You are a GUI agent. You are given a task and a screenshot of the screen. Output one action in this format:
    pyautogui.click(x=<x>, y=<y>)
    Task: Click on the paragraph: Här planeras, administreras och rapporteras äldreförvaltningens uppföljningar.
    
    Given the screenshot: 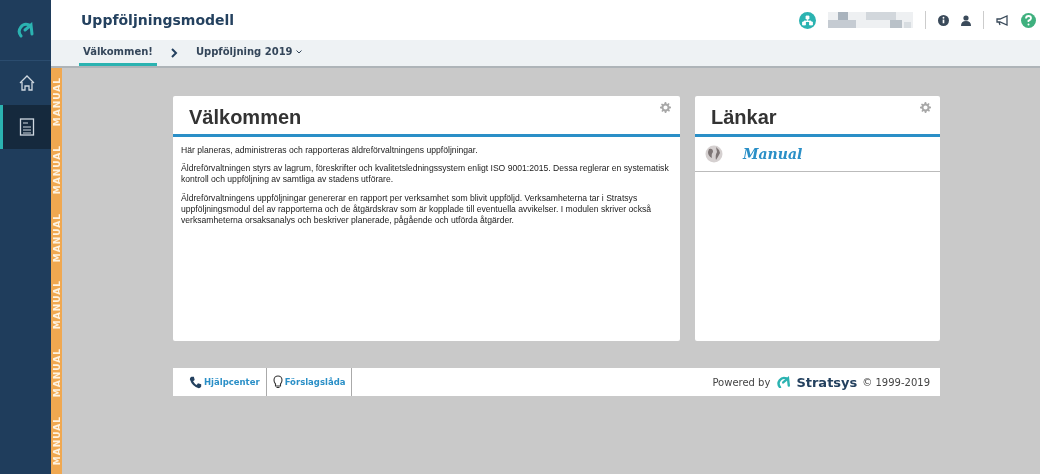 What is the action you would take?
    pyautogui.click(x=330, y=151)
    